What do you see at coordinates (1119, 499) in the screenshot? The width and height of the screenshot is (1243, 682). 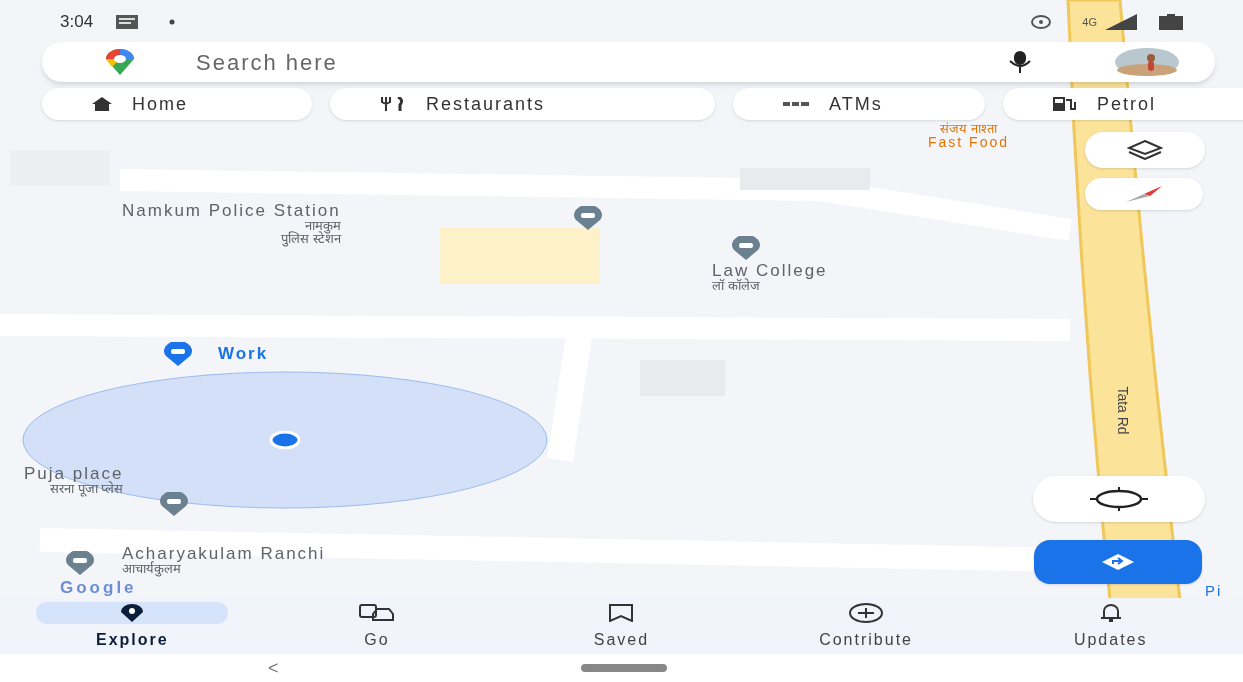 I see `my-location-button` at bounding box center [1119, 499].